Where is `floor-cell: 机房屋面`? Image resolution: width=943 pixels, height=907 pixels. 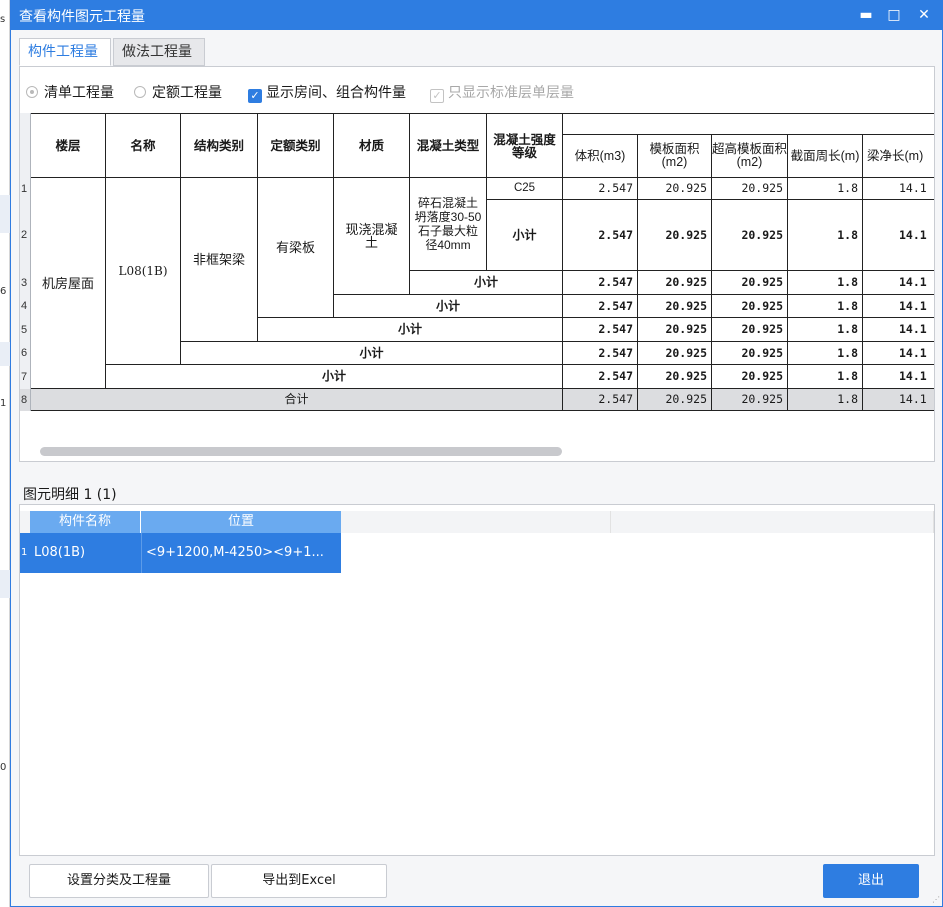 floor-cell: 机房屋面 is located at coordinates (68, 283).